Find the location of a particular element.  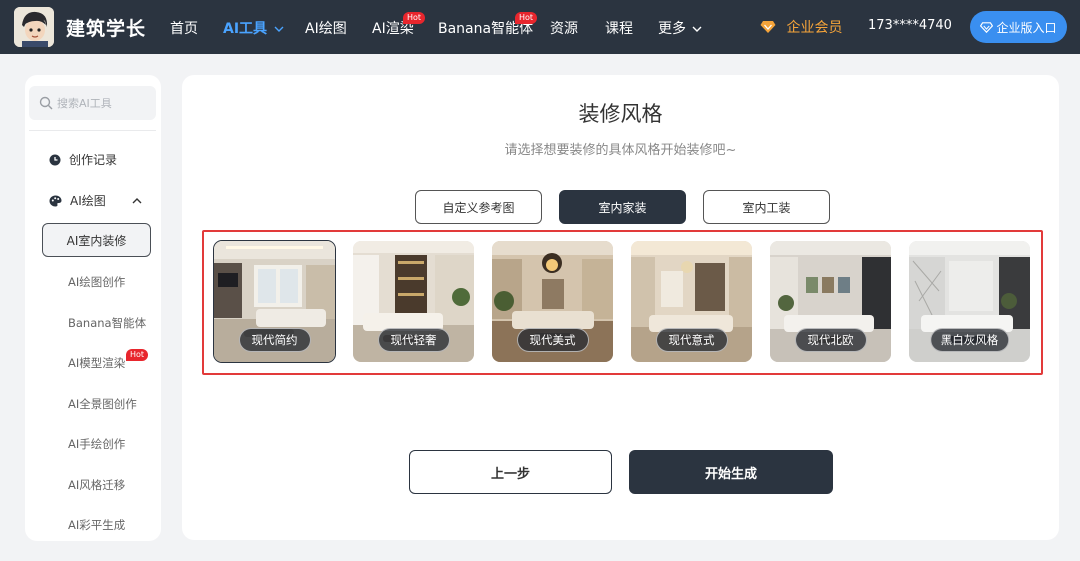

sidebar-item-label: 创作记录 is located at coordinates (93, 160).